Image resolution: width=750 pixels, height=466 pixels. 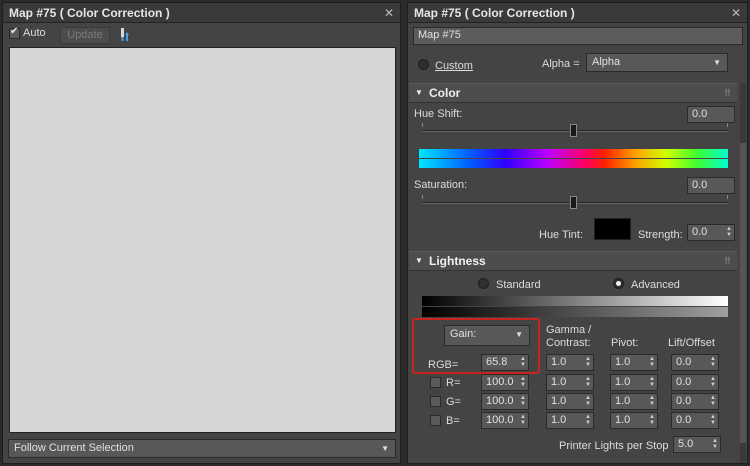 What do you see at coordinates (497, 362) in the screenshot?
I see `rgb-gain-value: 65.8` at bounding box center [497, 362].